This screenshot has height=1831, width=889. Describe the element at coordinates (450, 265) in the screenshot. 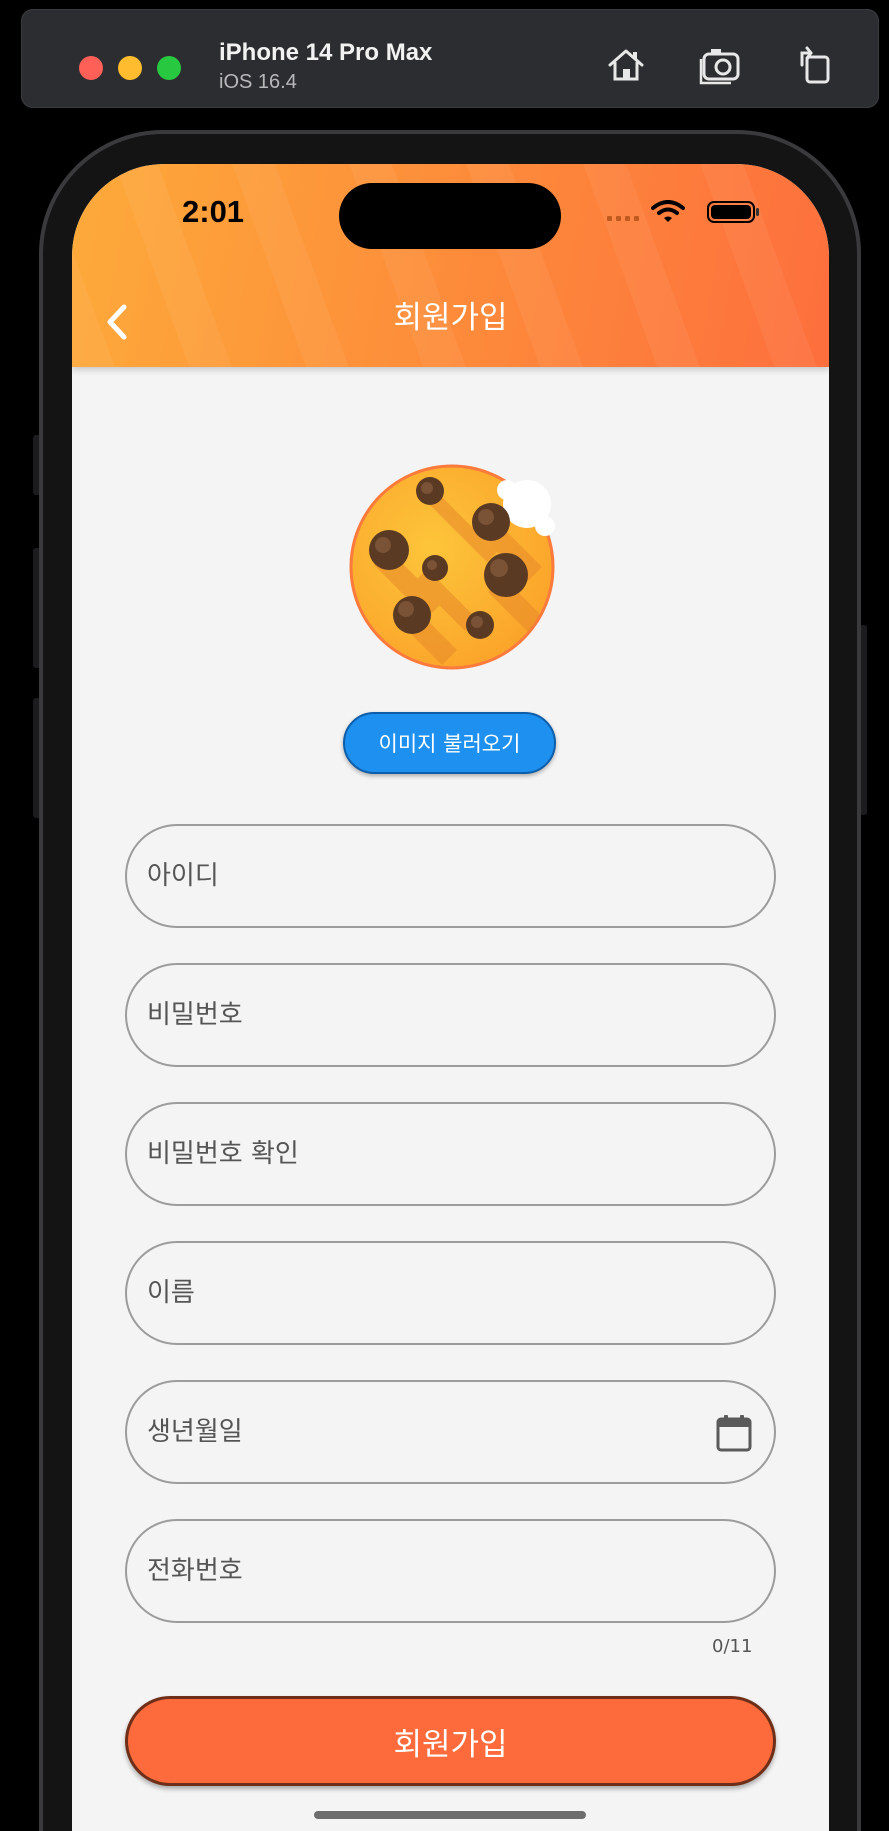

I see `app-bar: 2:01 회원가입` at that location.